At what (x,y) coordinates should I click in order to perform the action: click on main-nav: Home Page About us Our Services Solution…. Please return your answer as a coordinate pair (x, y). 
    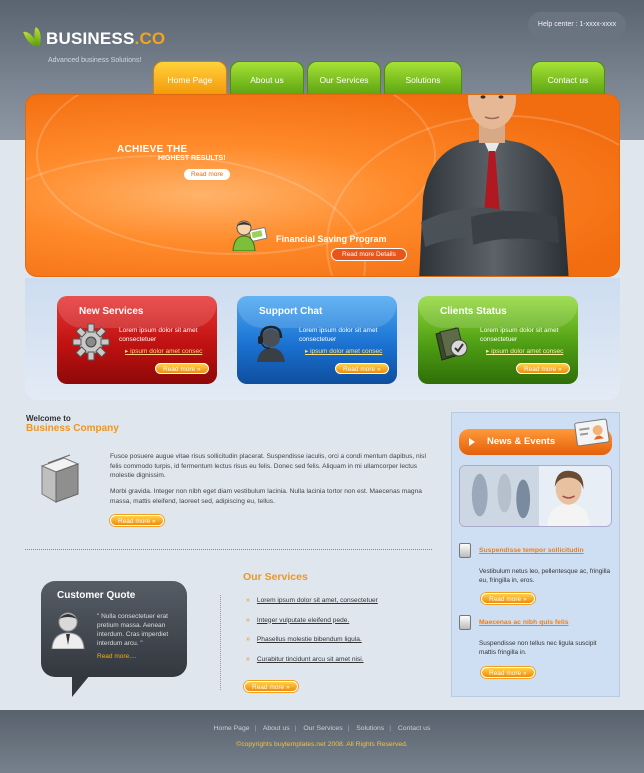
    Looking at the image, I should click on (322, 78).